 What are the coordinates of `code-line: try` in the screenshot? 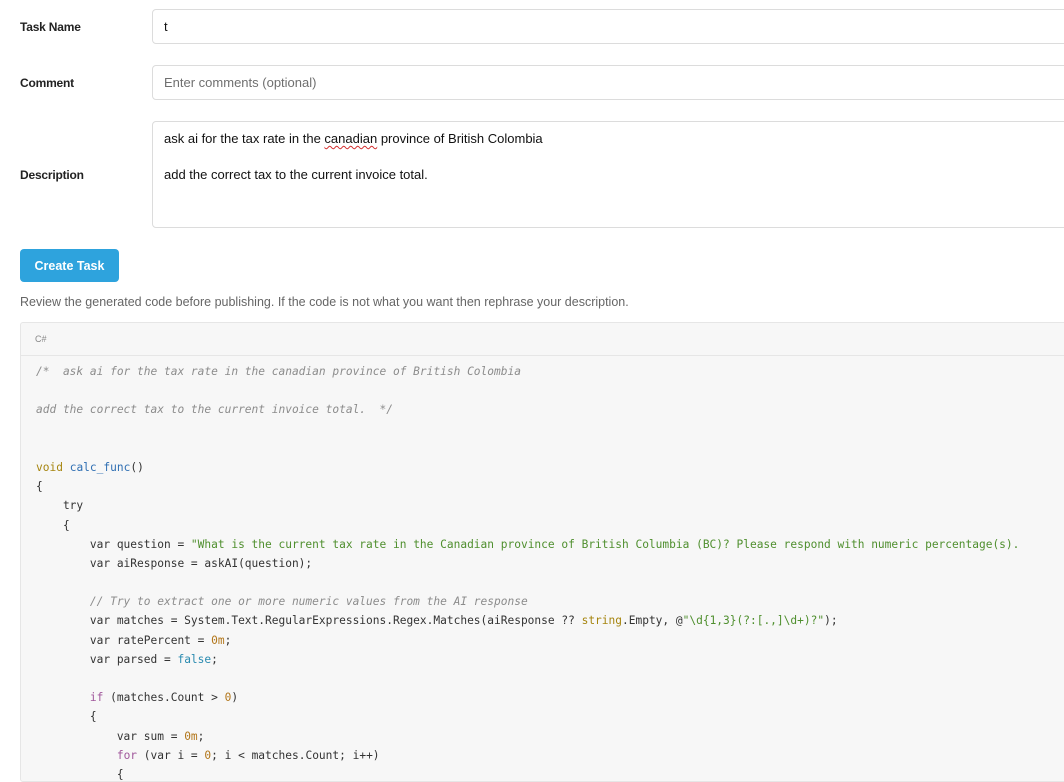 It's located at (550, 505).